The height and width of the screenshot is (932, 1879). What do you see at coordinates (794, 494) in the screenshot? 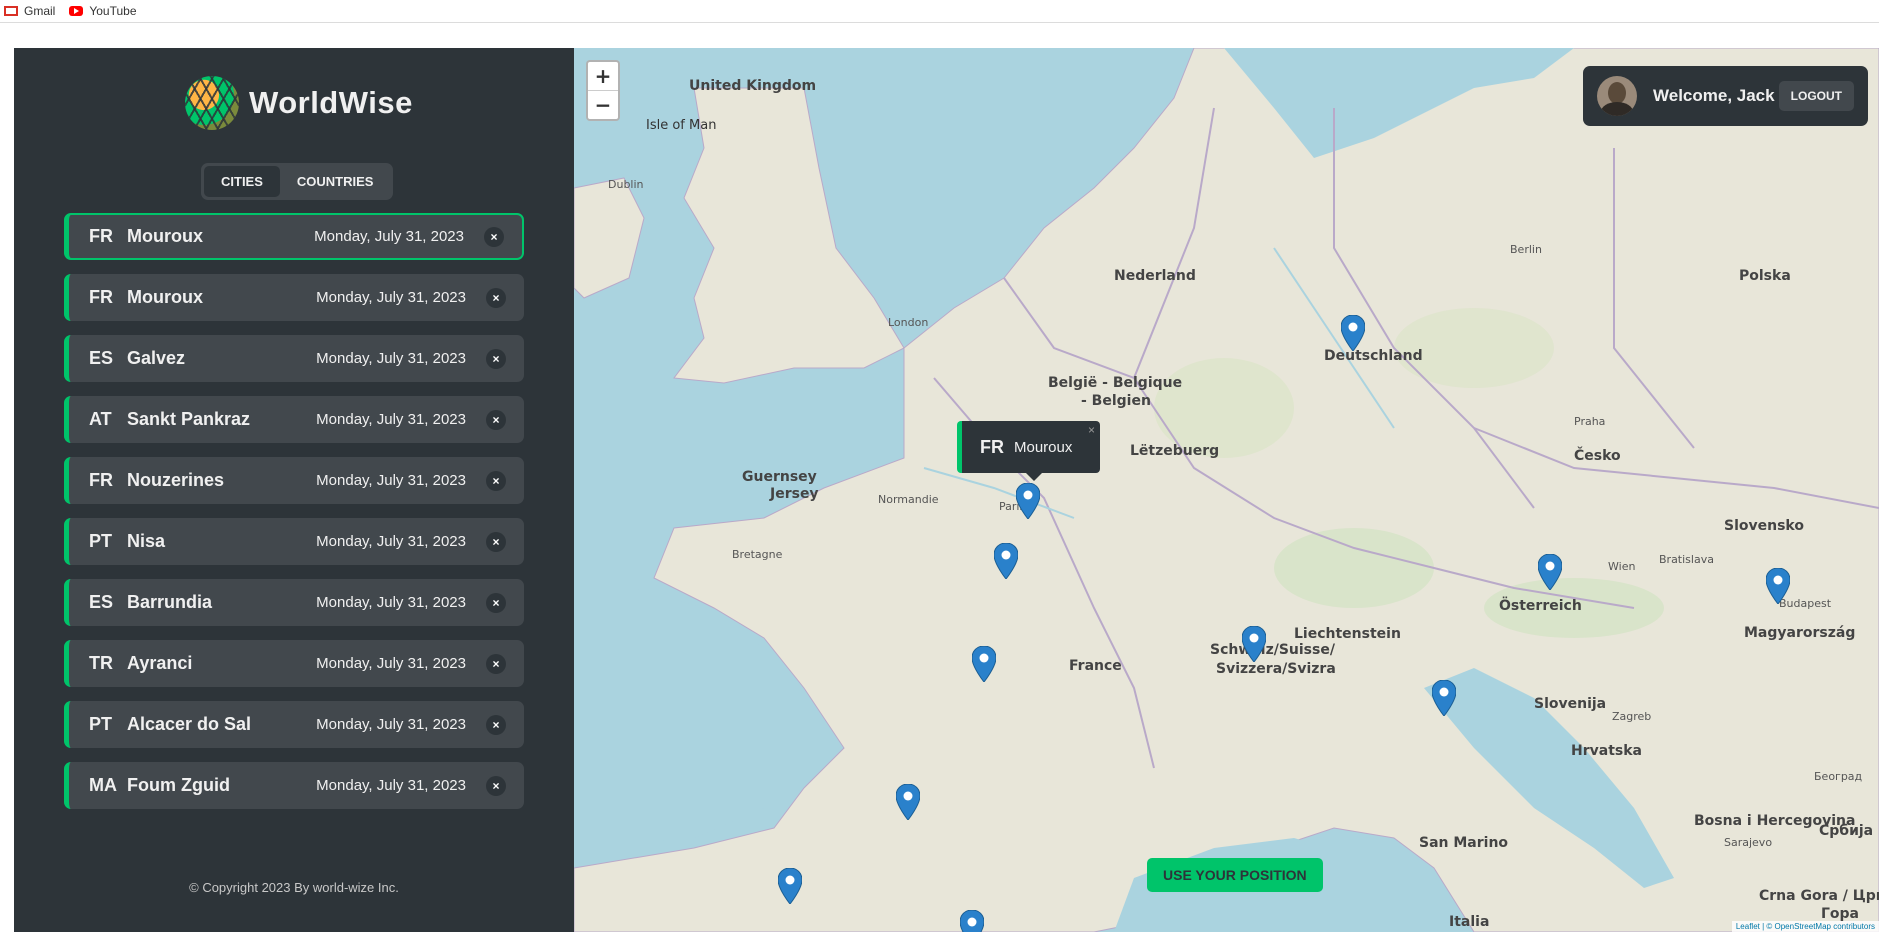
I see `map-label: Jersey` at bounding box center [794, 494].